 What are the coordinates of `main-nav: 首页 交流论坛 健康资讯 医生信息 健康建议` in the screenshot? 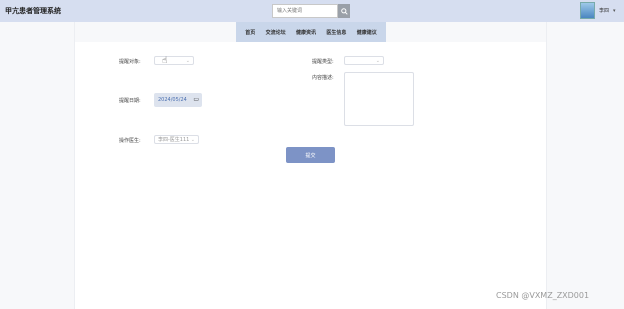 It's located at (311, 32).